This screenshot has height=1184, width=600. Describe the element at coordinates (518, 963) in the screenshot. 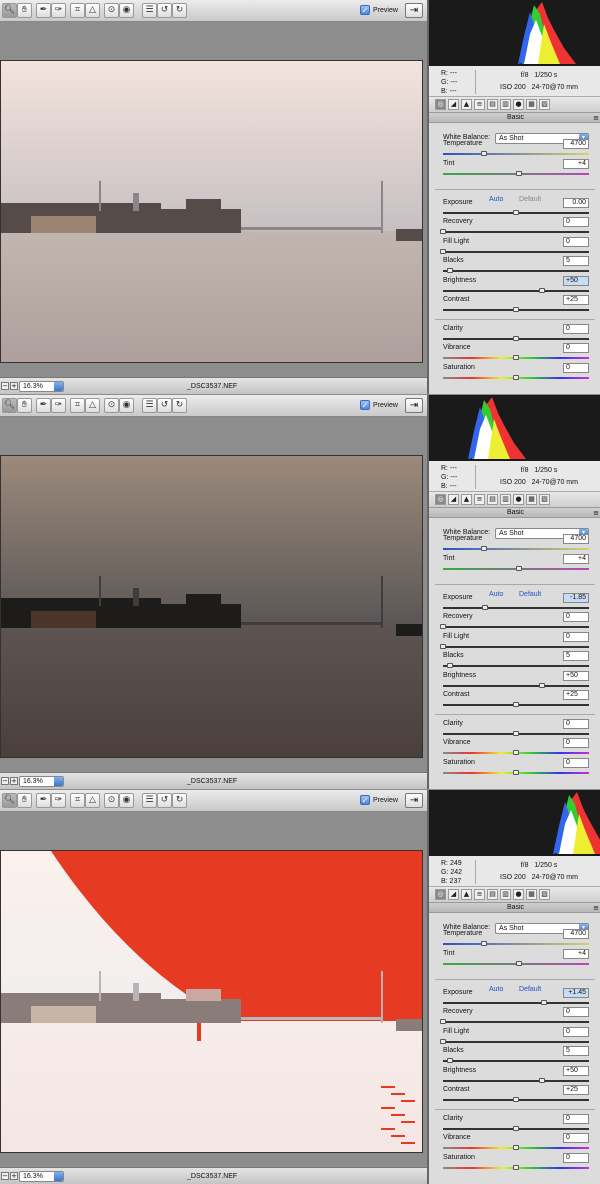

I see `slider-thumb-tint` at that location.